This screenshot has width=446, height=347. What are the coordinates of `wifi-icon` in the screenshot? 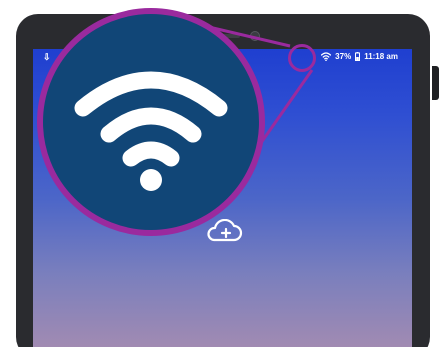 It's located at (151, 131).